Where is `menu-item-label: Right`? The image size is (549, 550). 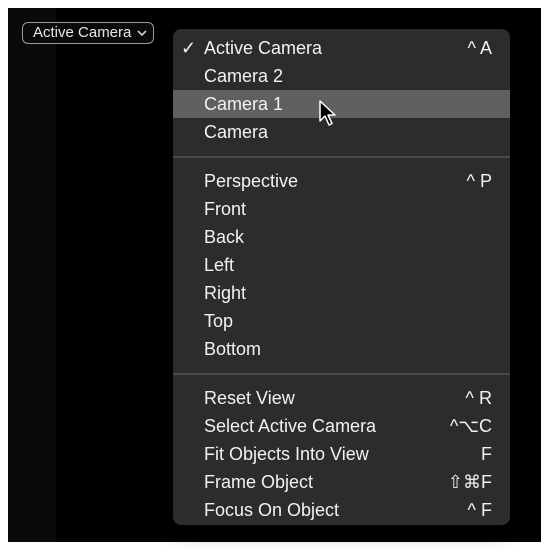 menu-item-label: Right is located at coordinates (225, 293).